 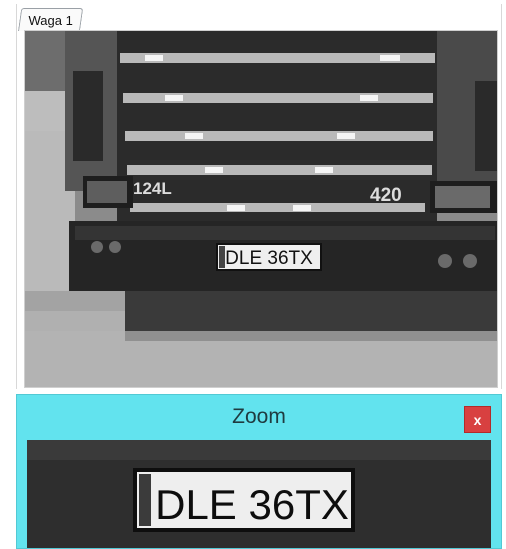 I want to click on badge-right: 420, so click(x=386, y=195).